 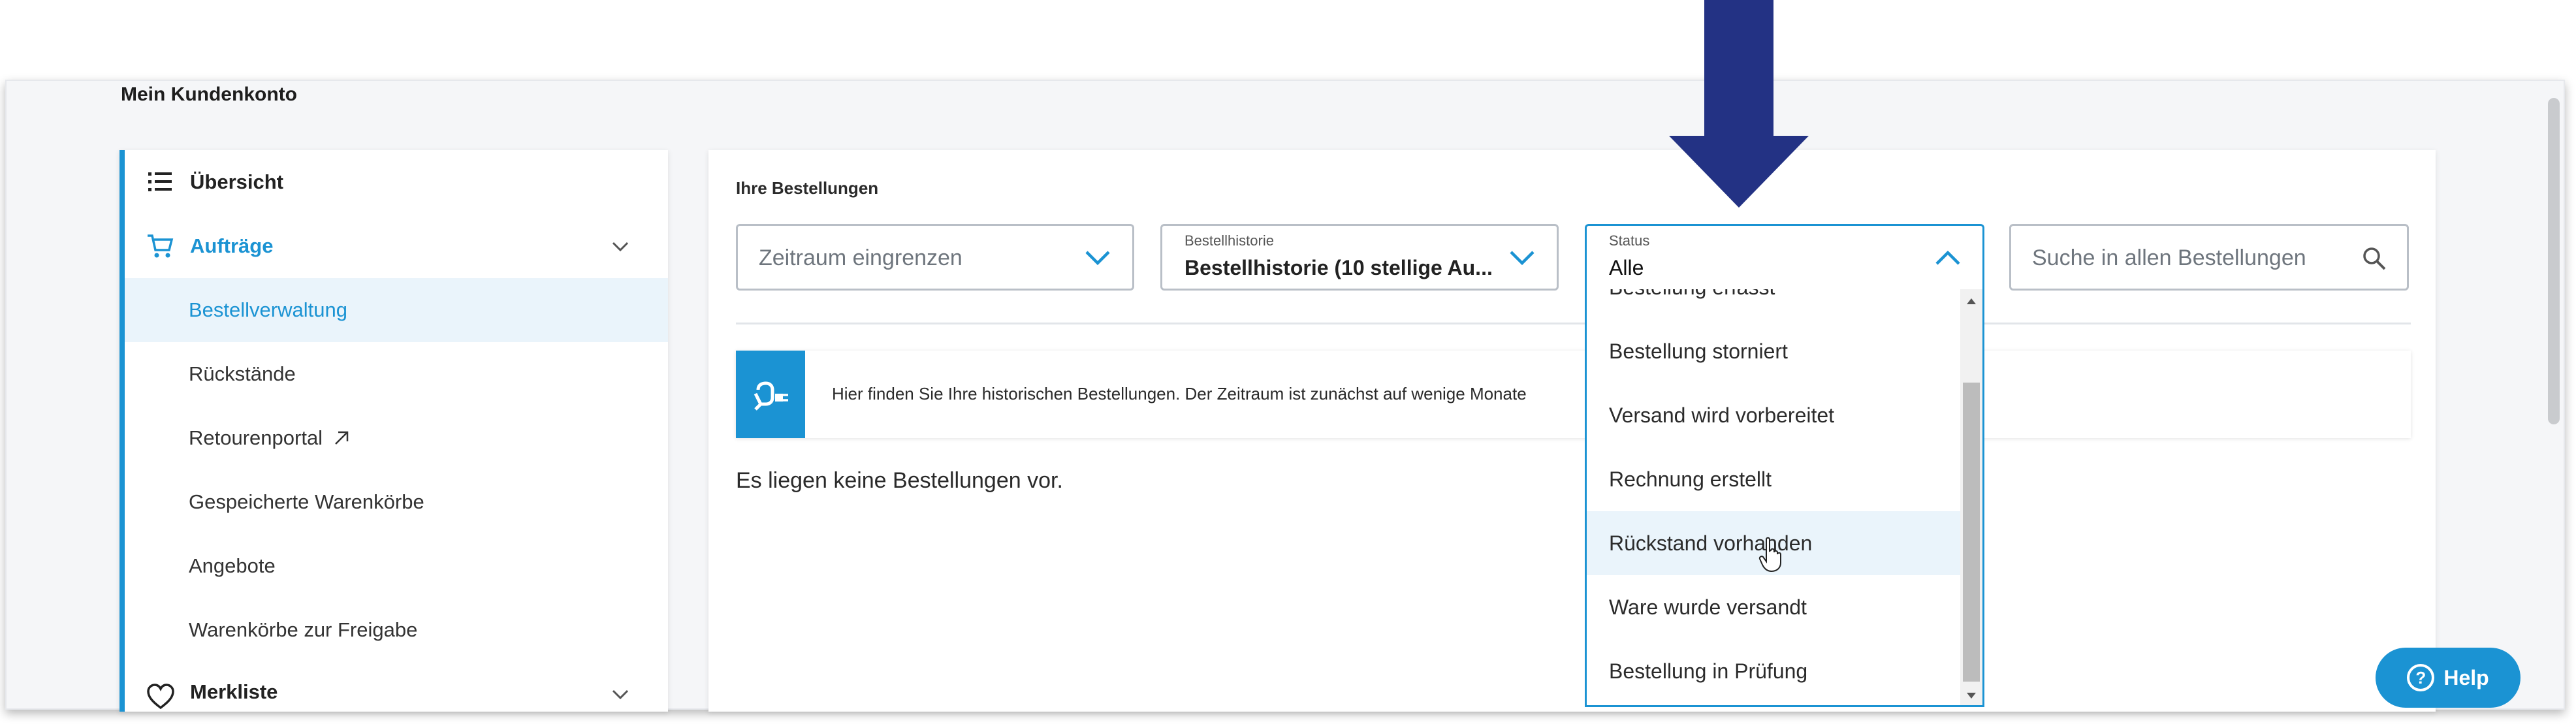 What do you see at coordinates (1948, 257) in the screenshot?
I see `chevron-up-icon` at bounding box center [1948, 257].